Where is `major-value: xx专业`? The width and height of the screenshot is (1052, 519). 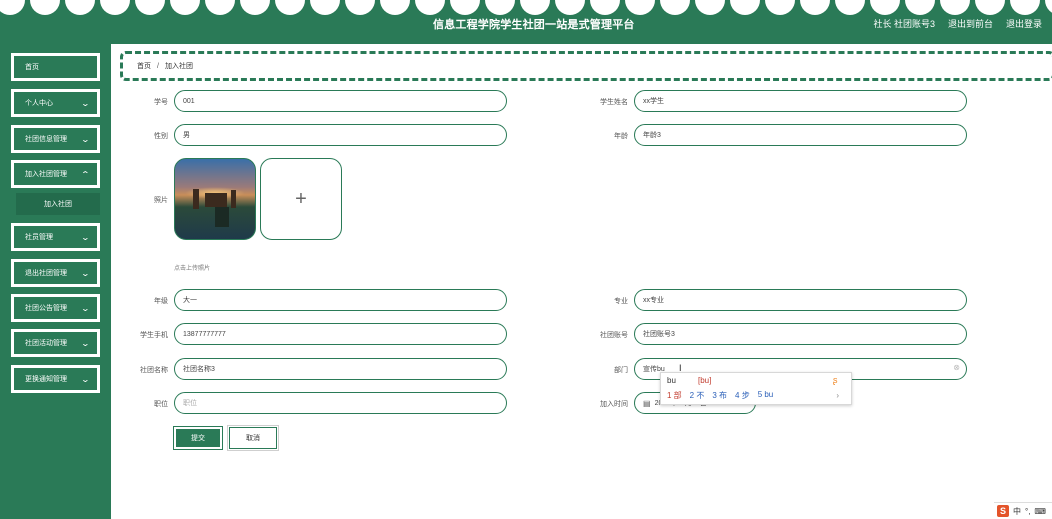
major-value: xx专业 is located at coordinates (653, 300).